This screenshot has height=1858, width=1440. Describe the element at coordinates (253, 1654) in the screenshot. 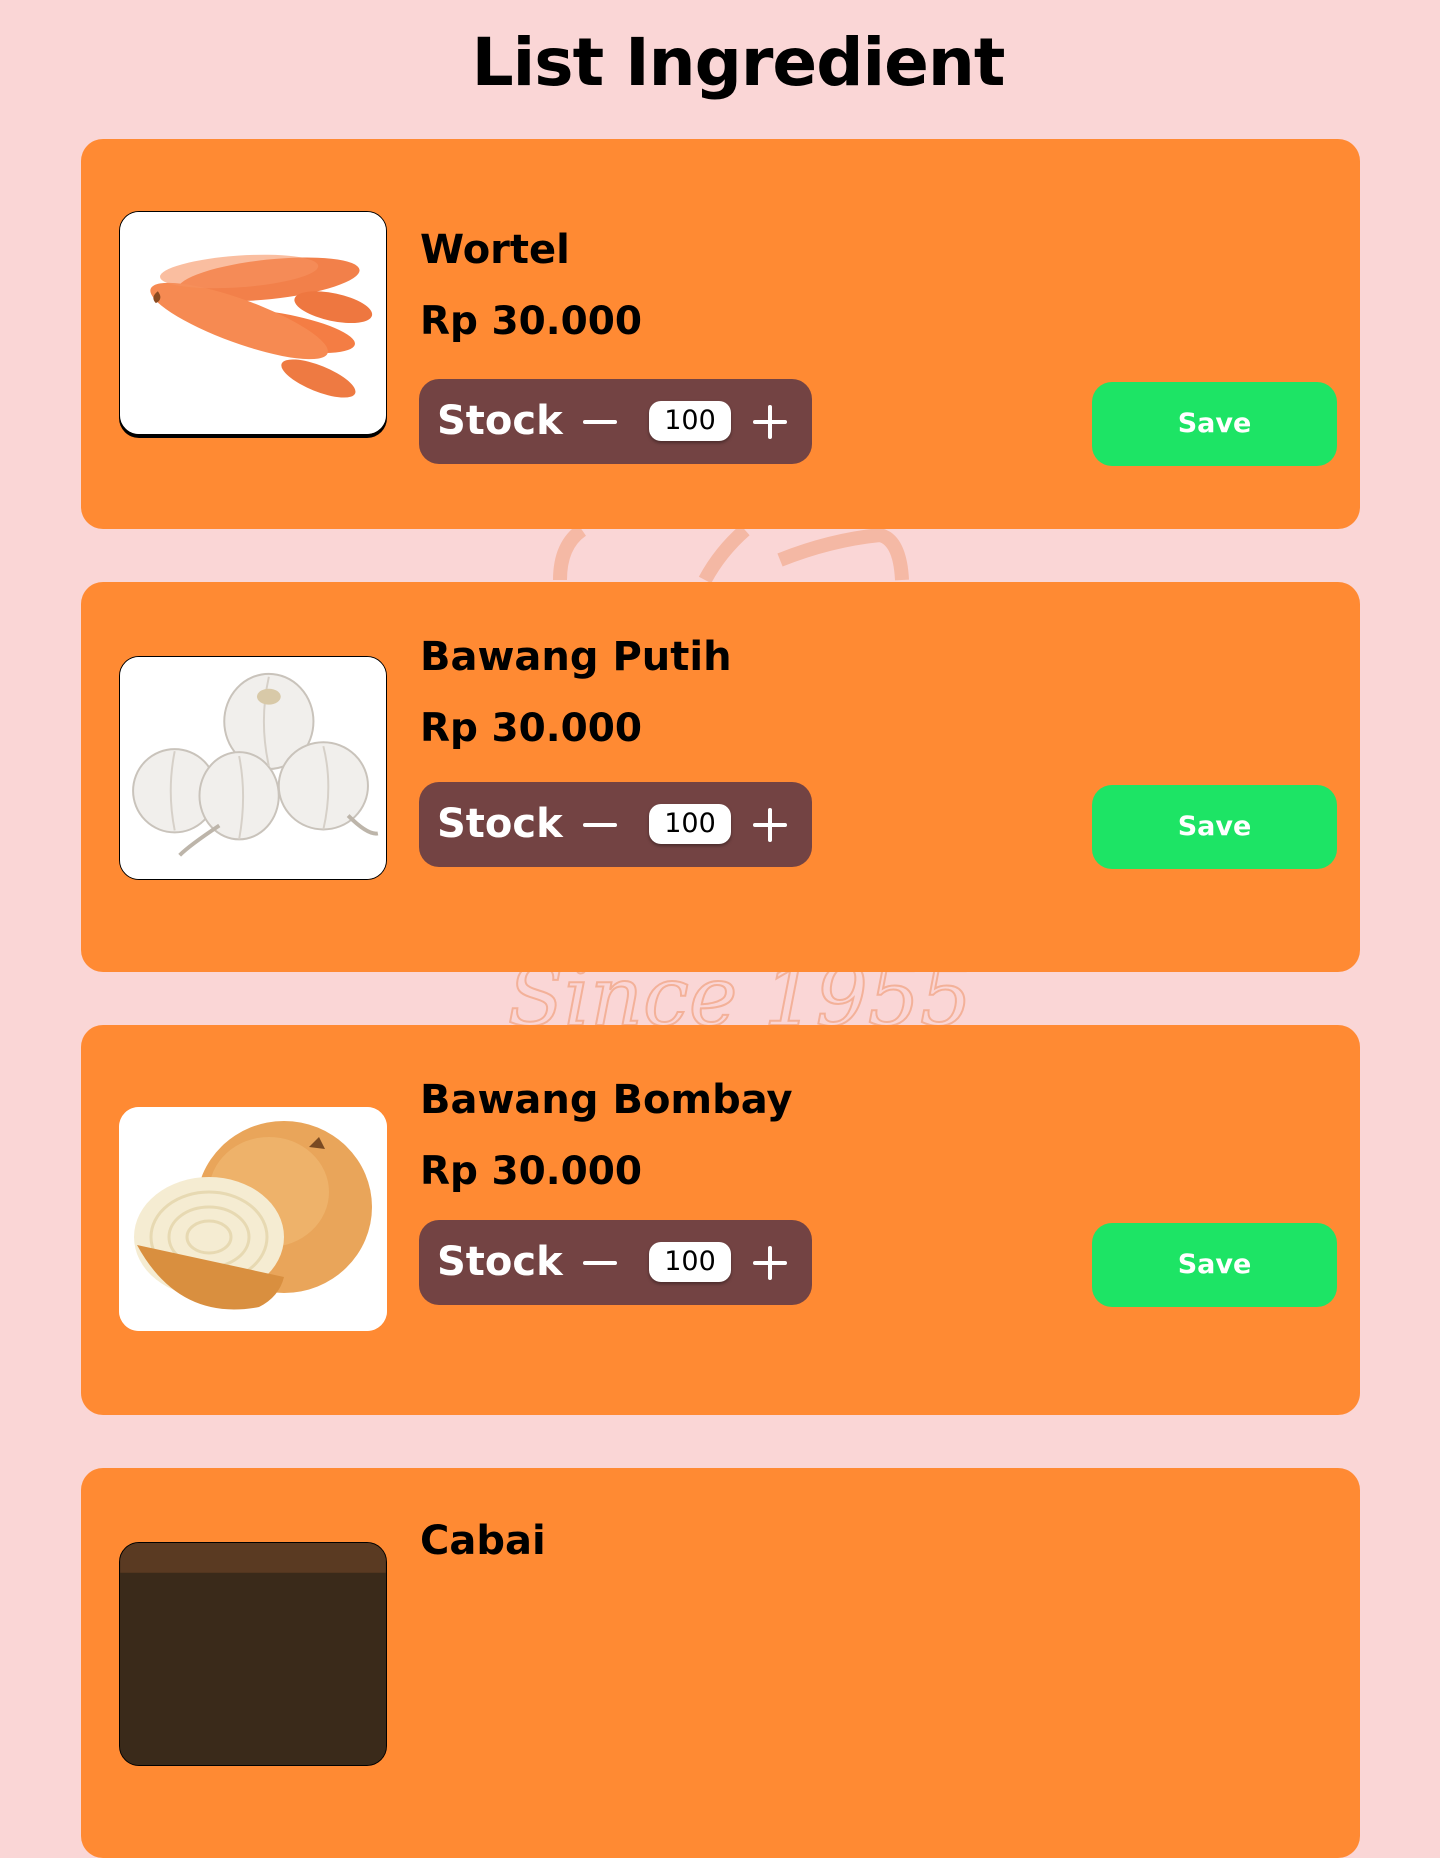

I see `chili-image` at that location.